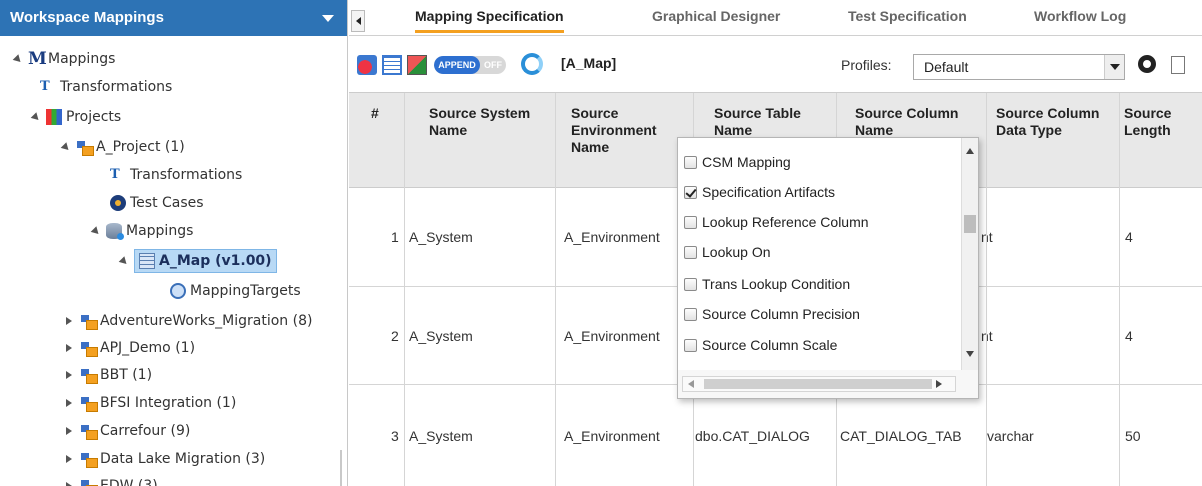 The height and width of the screenshot is (486, 1202). I want to click on column-option-csm-mapping: CSM Mapping, so click(737, 162).